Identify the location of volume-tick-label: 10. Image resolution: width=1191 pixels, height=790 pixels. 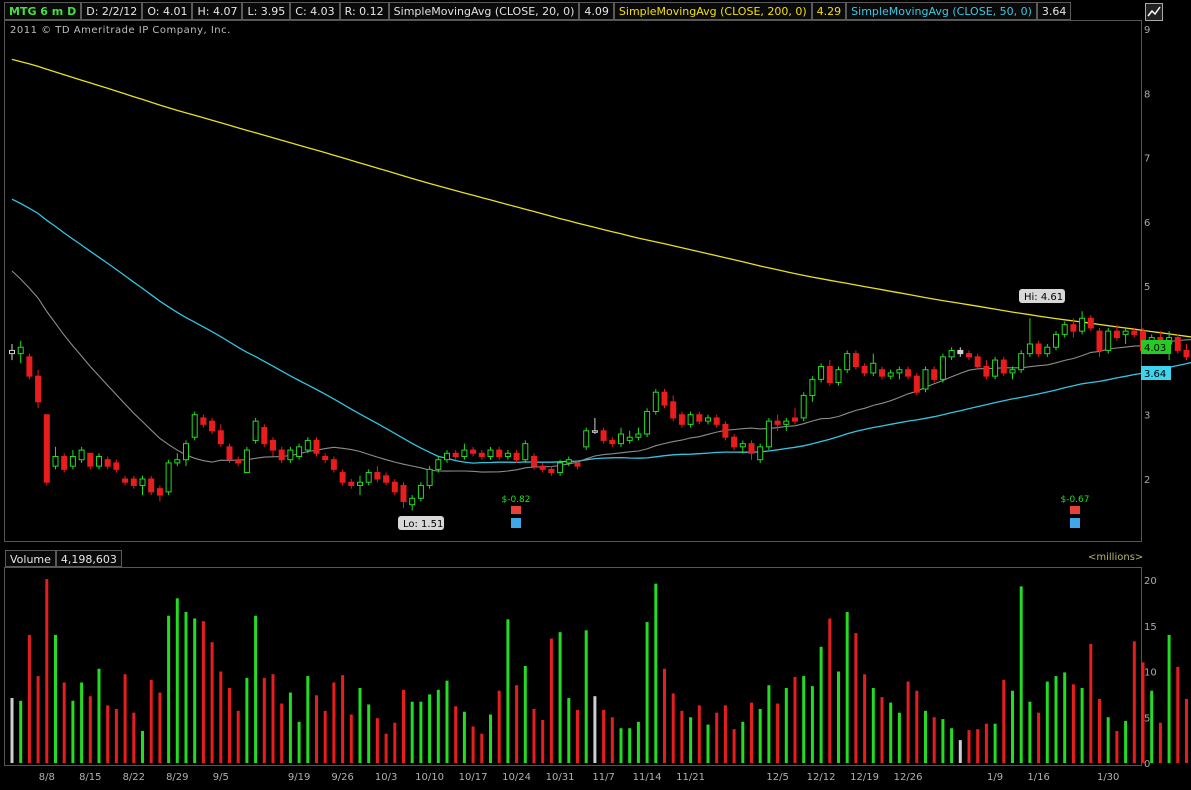
(1150, 673).